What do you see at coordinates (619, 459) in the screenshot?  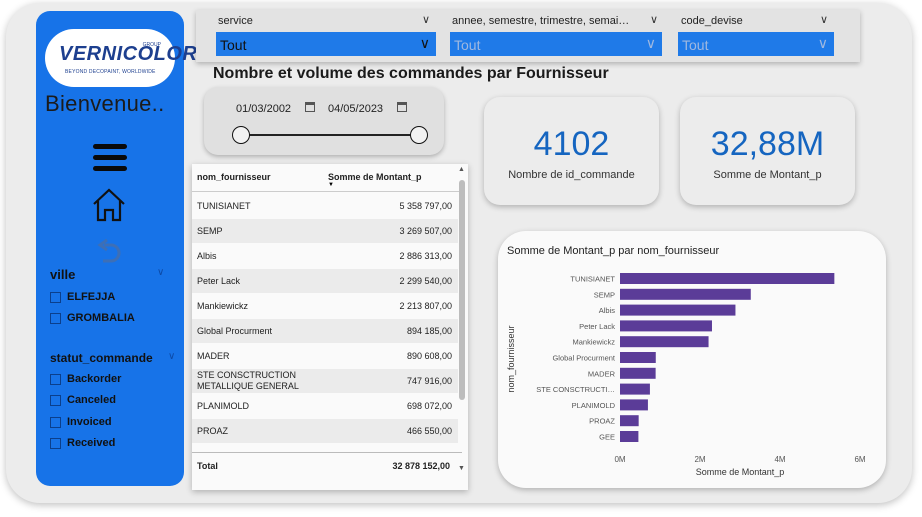 I see `x-tick-label: 0M` at bounding box center [619, 459].